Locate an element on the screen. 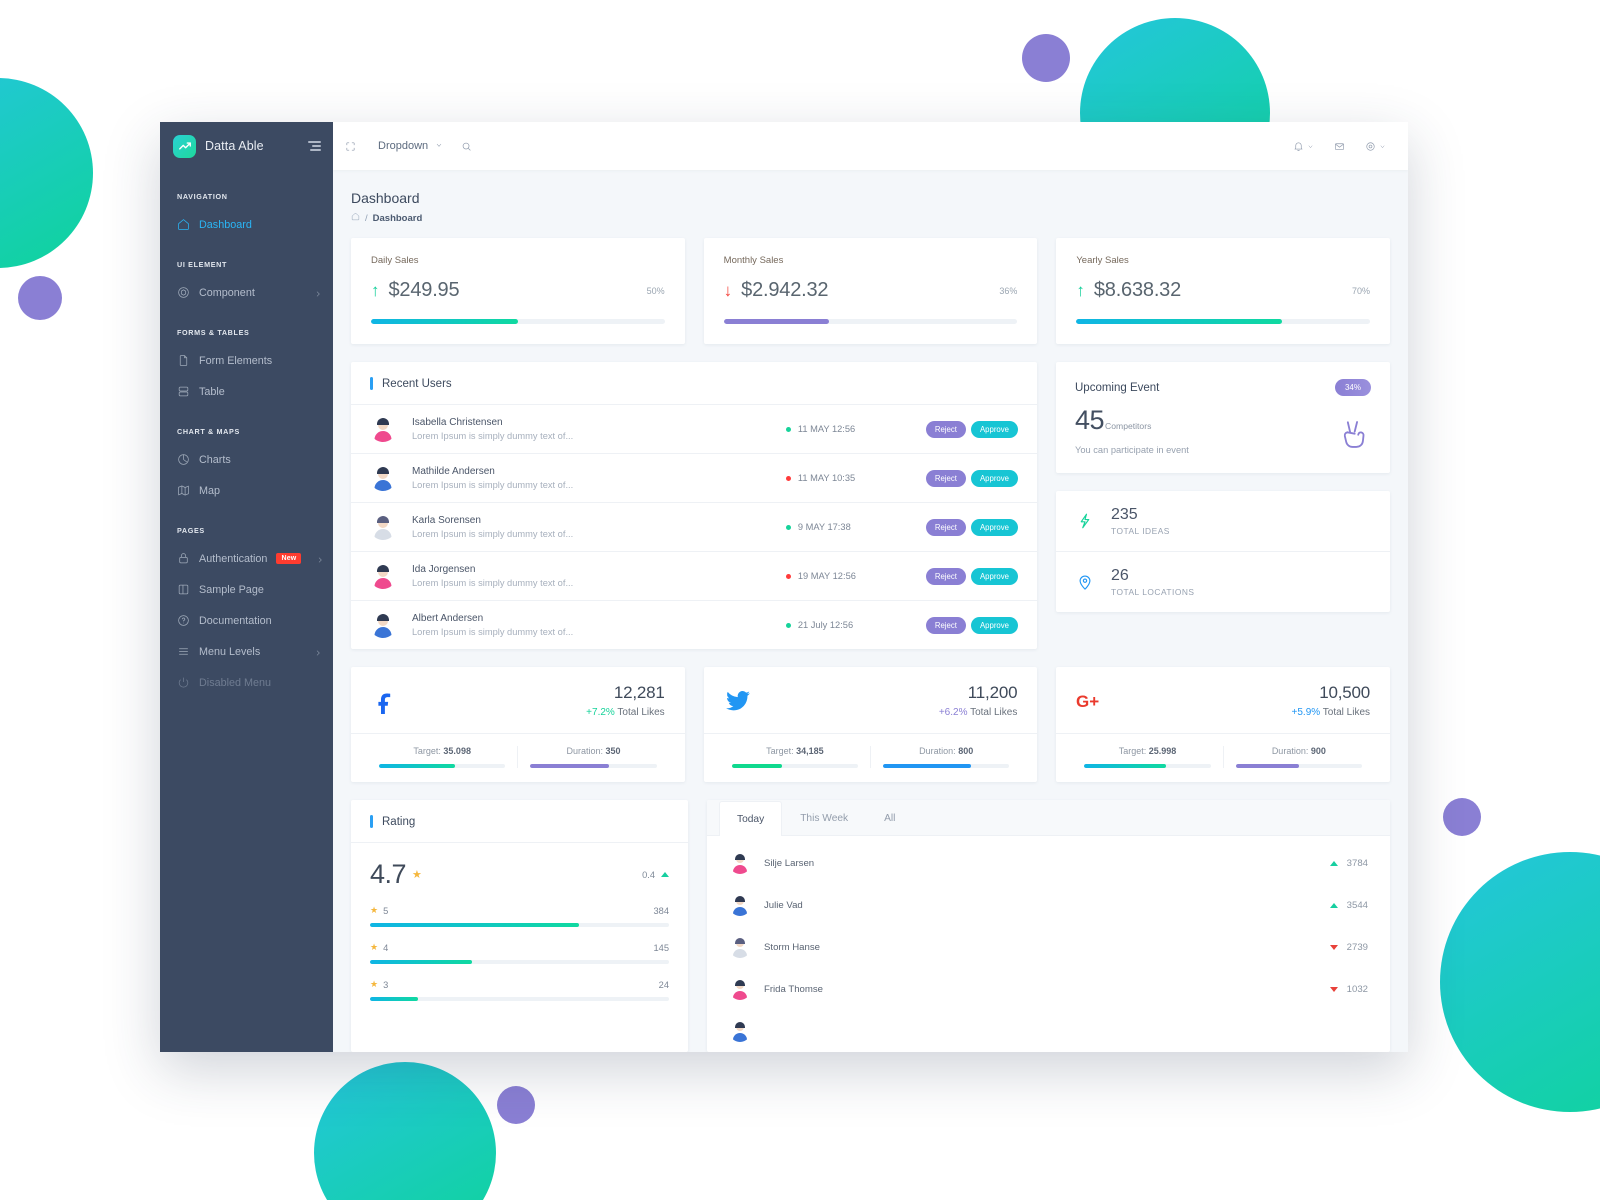  star-icon: ★ is located at coordinates (374, 984).